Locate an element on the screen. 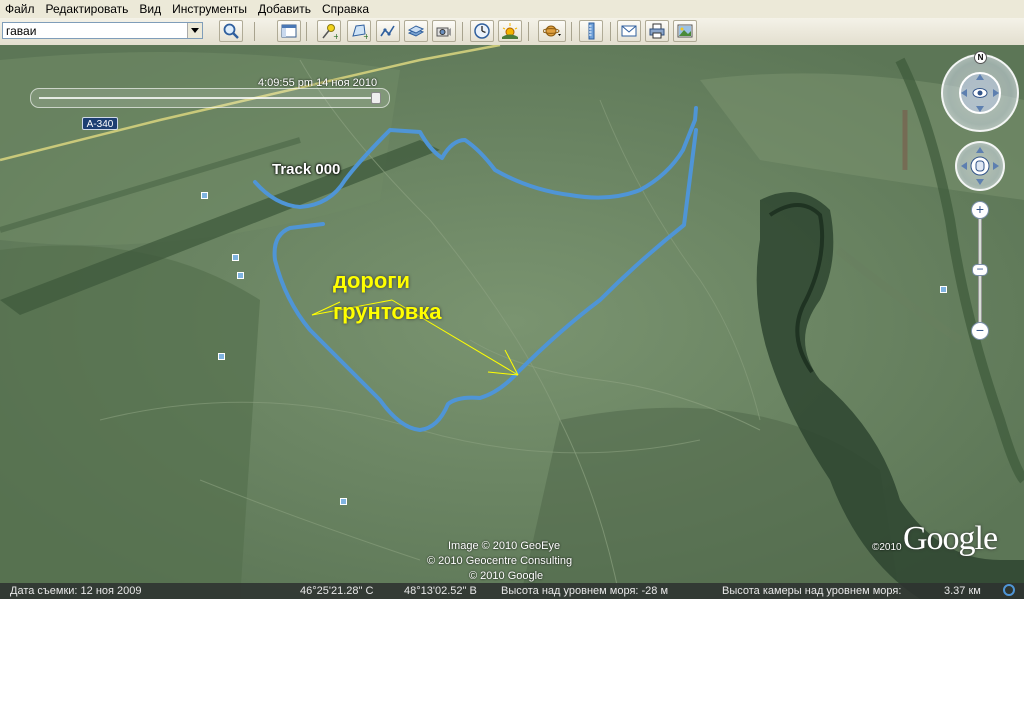  zoom-out-button: − is located at coordinates (980, 331).